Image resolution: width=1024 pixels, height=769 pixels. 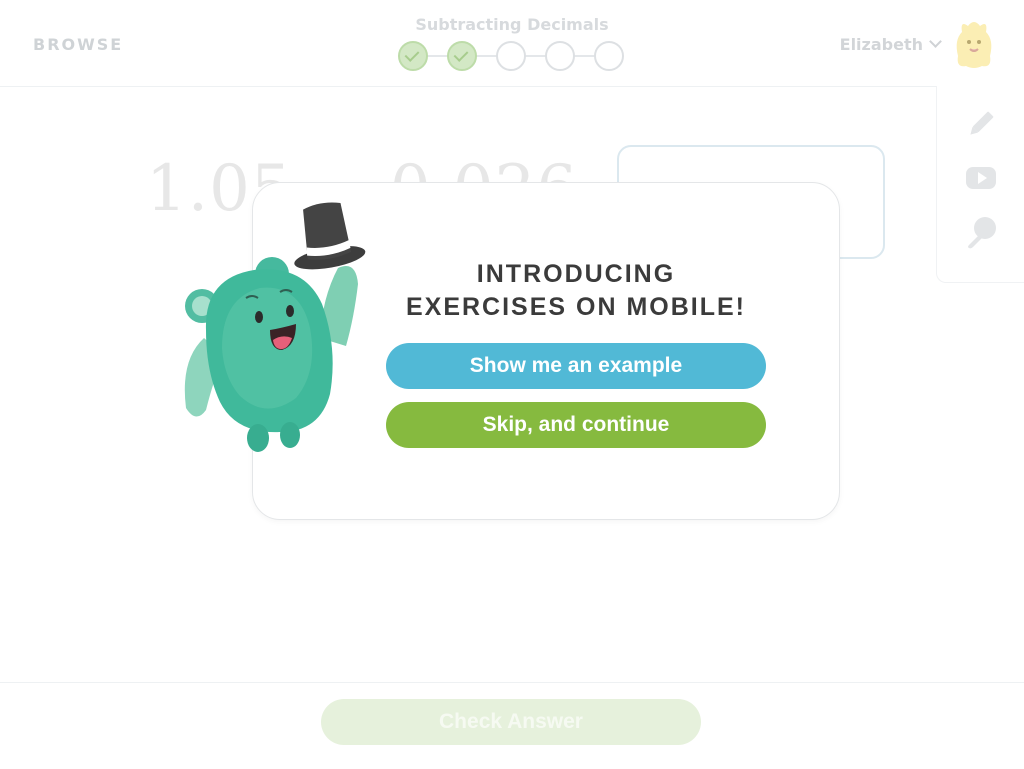 I want to click on modal-title-line2: EXERCISES ON MOBILE!, so click(x=576, y=307).